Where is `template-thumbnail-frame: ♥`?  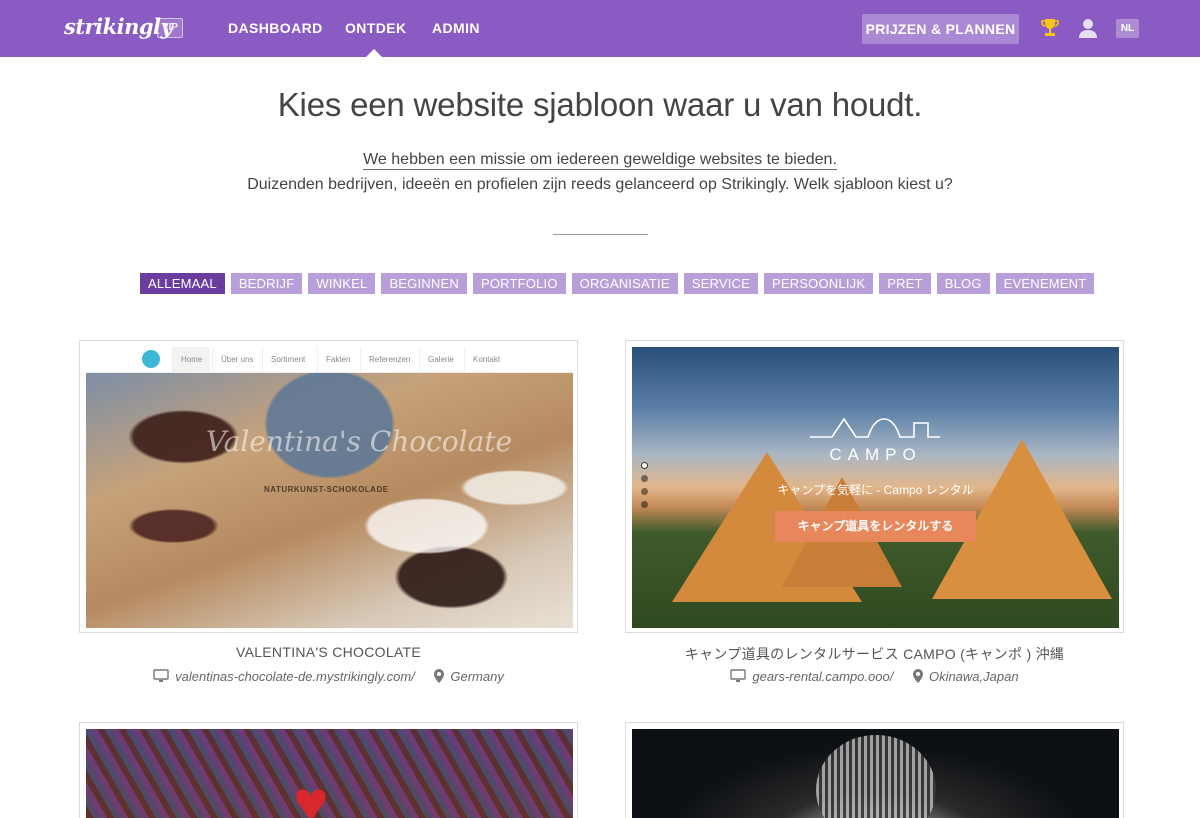
template-thumbnail-frame: ♥ is located at coordinates (328, 770).